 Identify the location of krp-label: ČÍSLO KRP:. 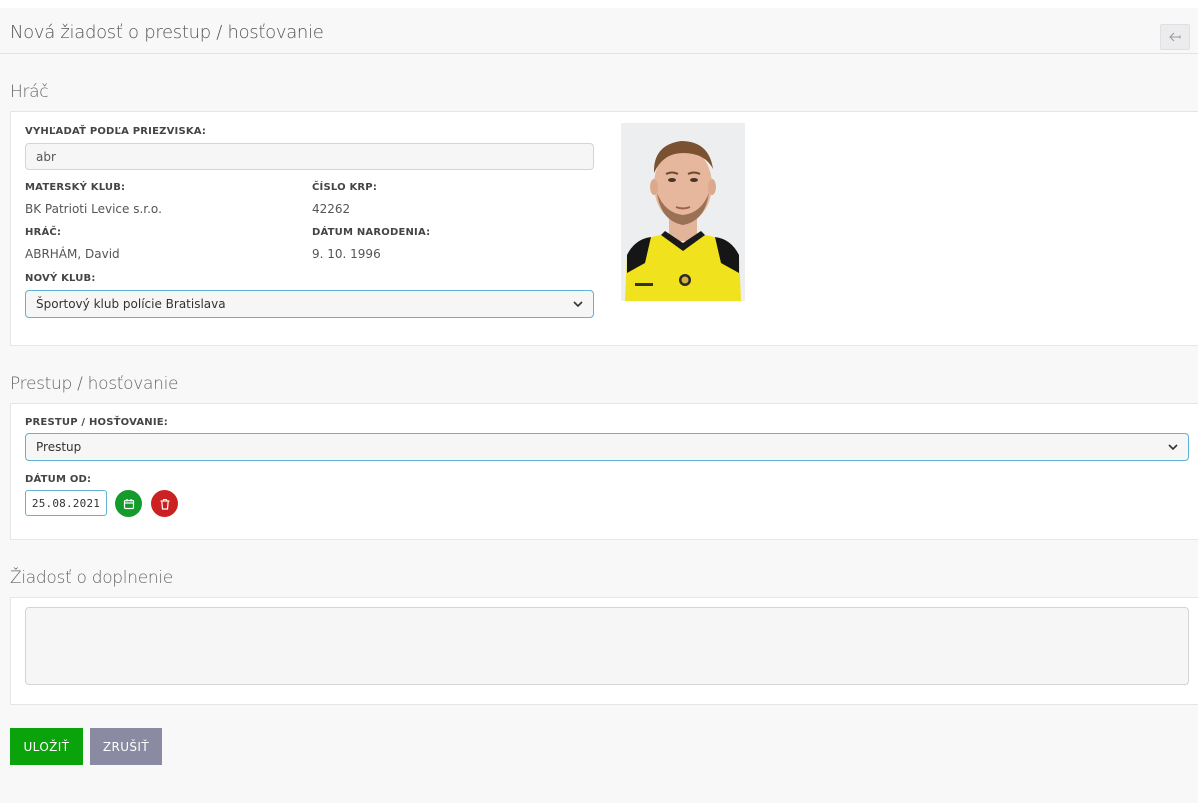
(345, 187).